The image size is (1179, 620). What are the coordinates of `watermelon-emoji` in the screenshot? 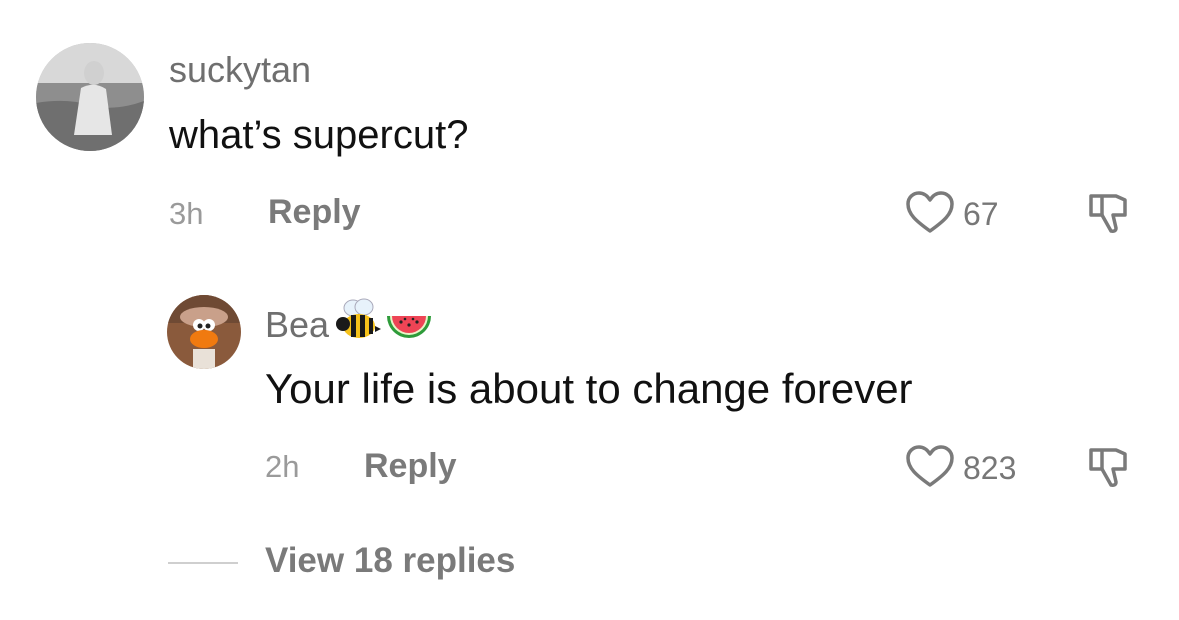 It's located at (409, 324).